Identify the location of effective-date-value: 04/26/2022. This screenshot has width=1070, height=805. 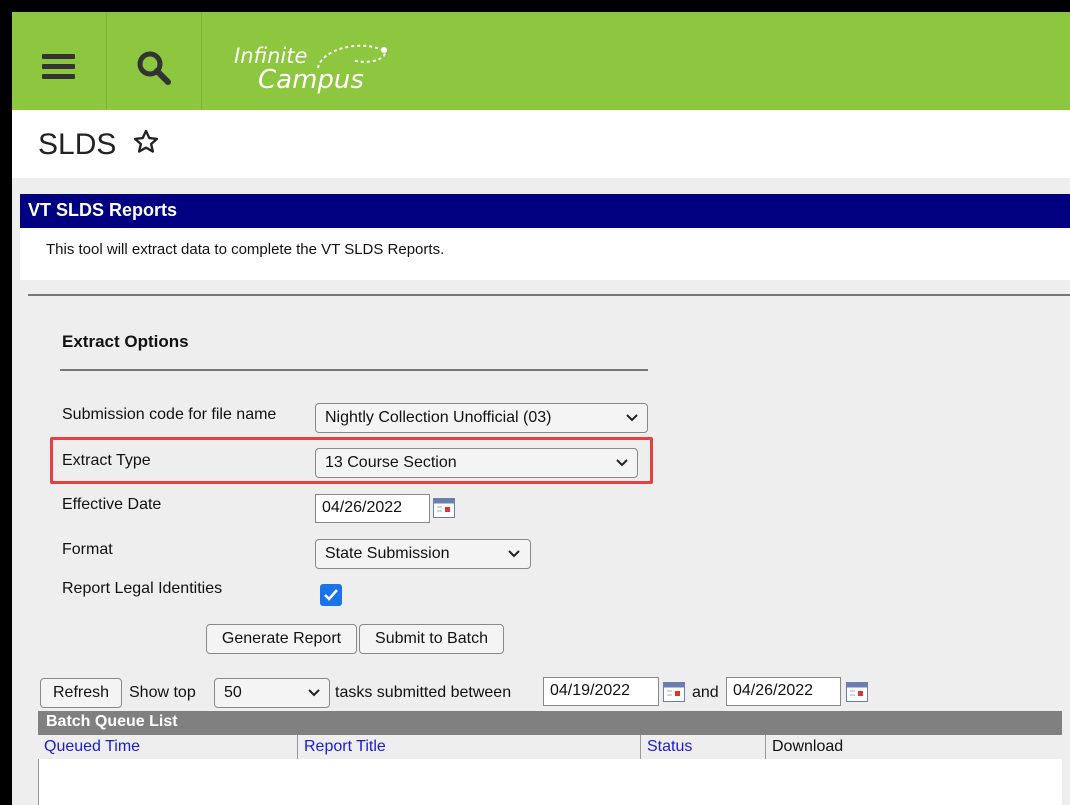
(362, 507).